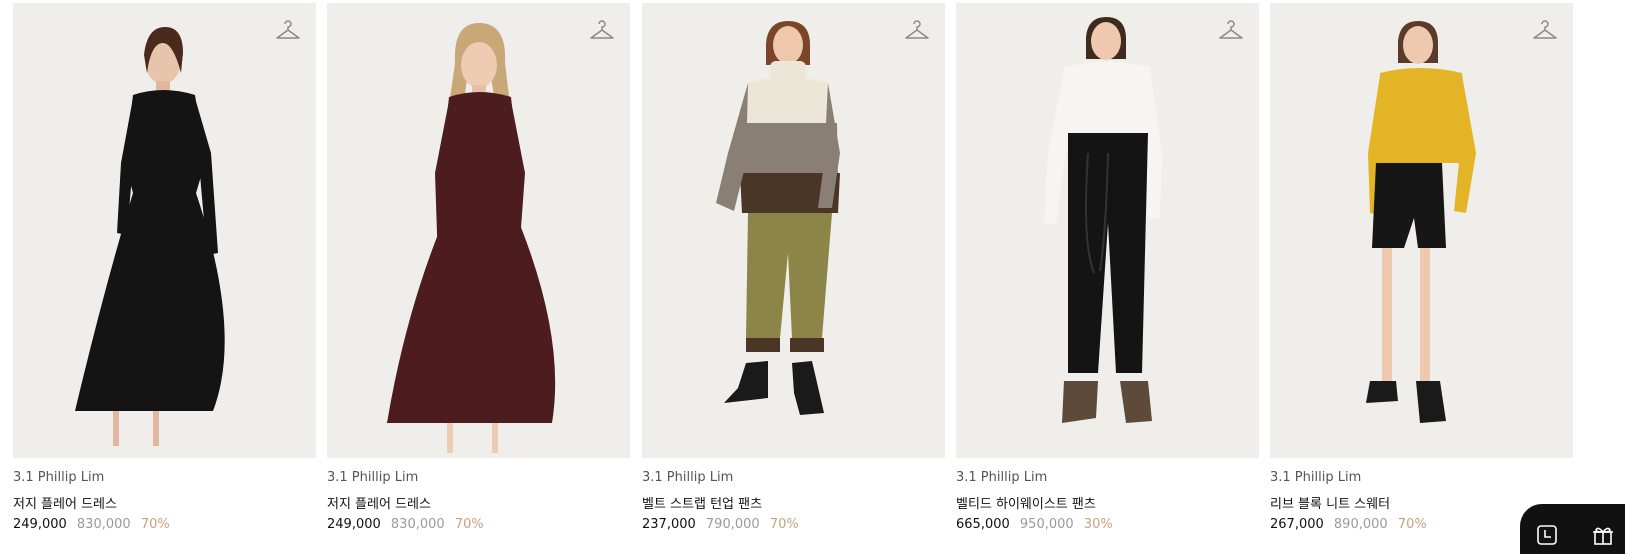 The image size is (1625, 554). I want to click on original-price: 950,000, so click(1046, 524).